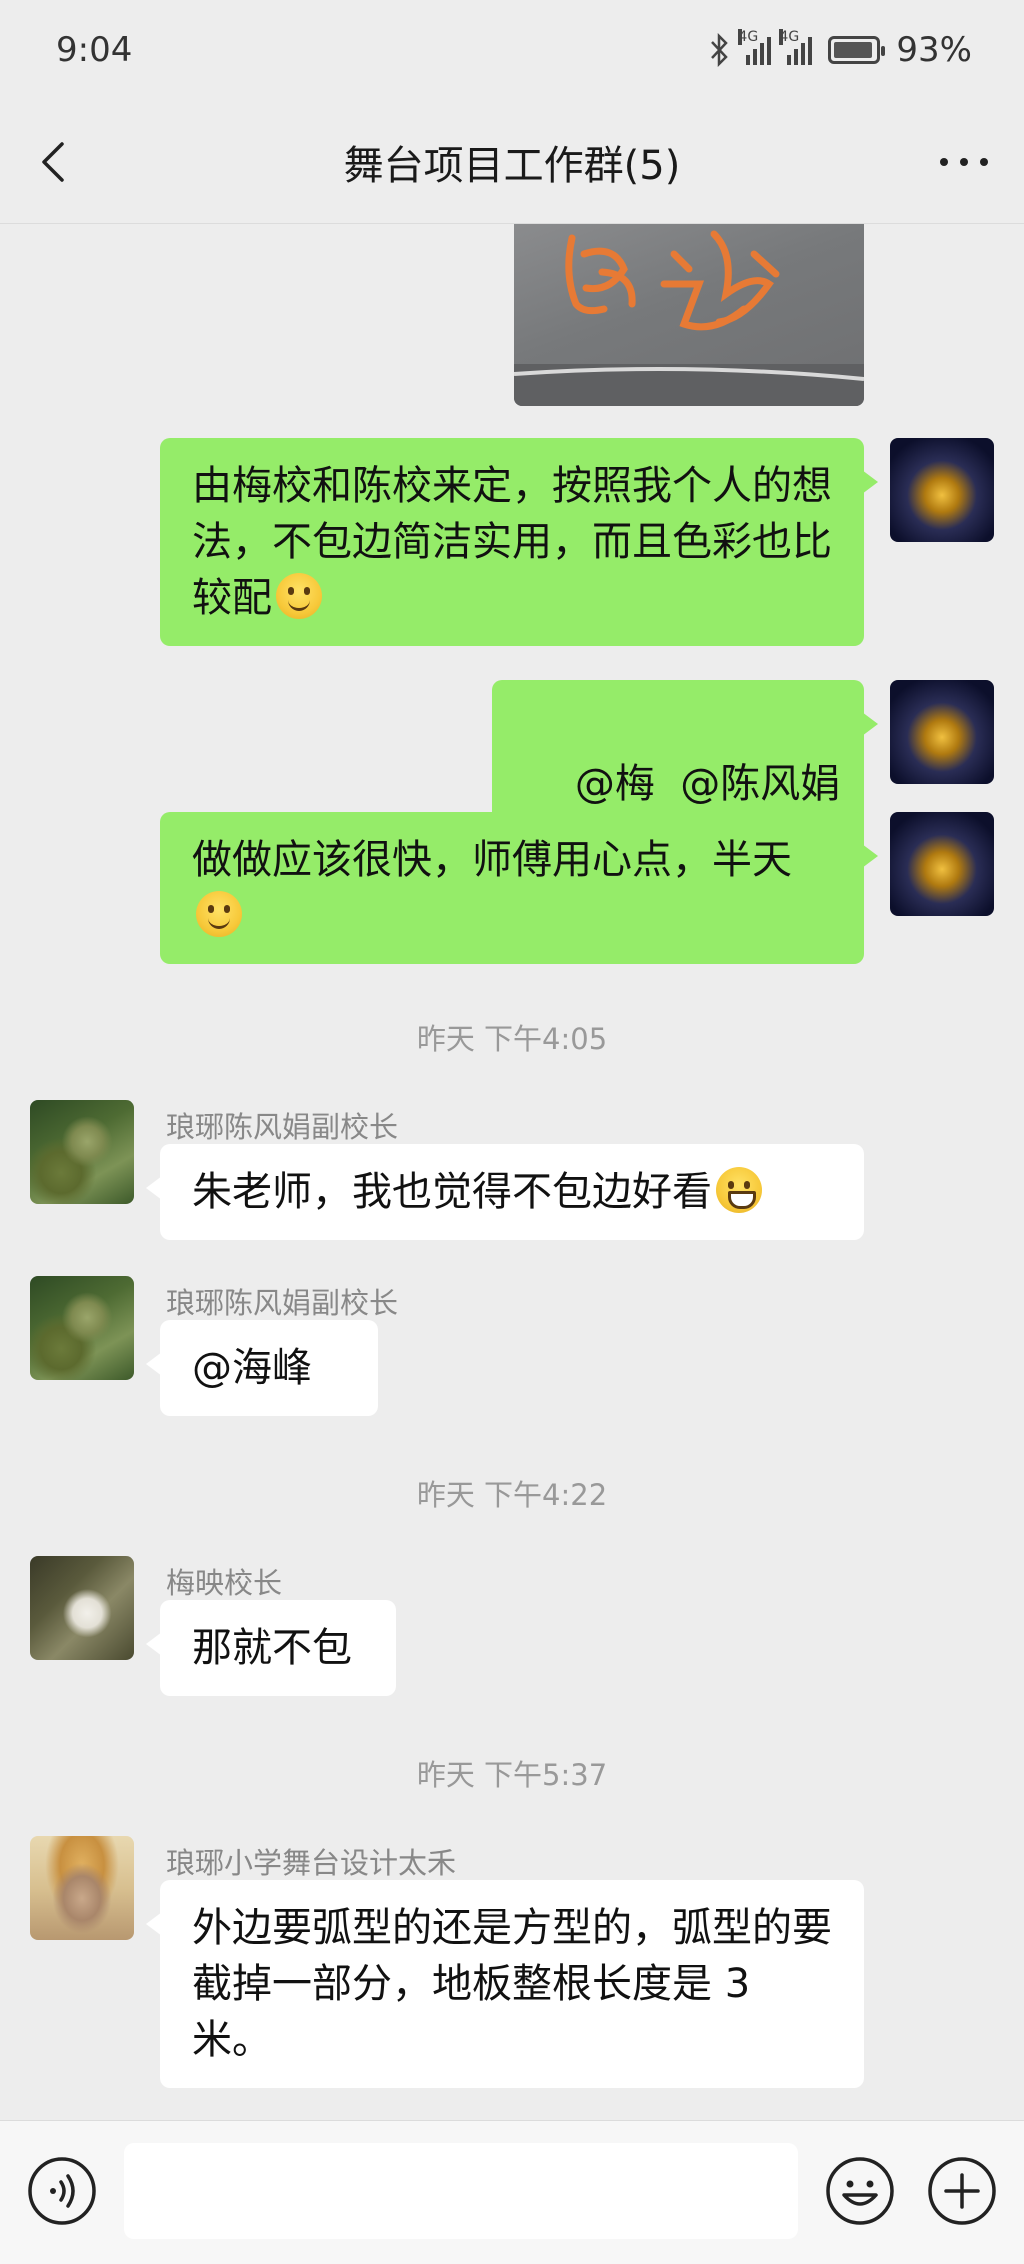  What do you see at coordinates (964, 162) in the screenshot?
I see `more-options-icon` at bounding box center [964, 162].